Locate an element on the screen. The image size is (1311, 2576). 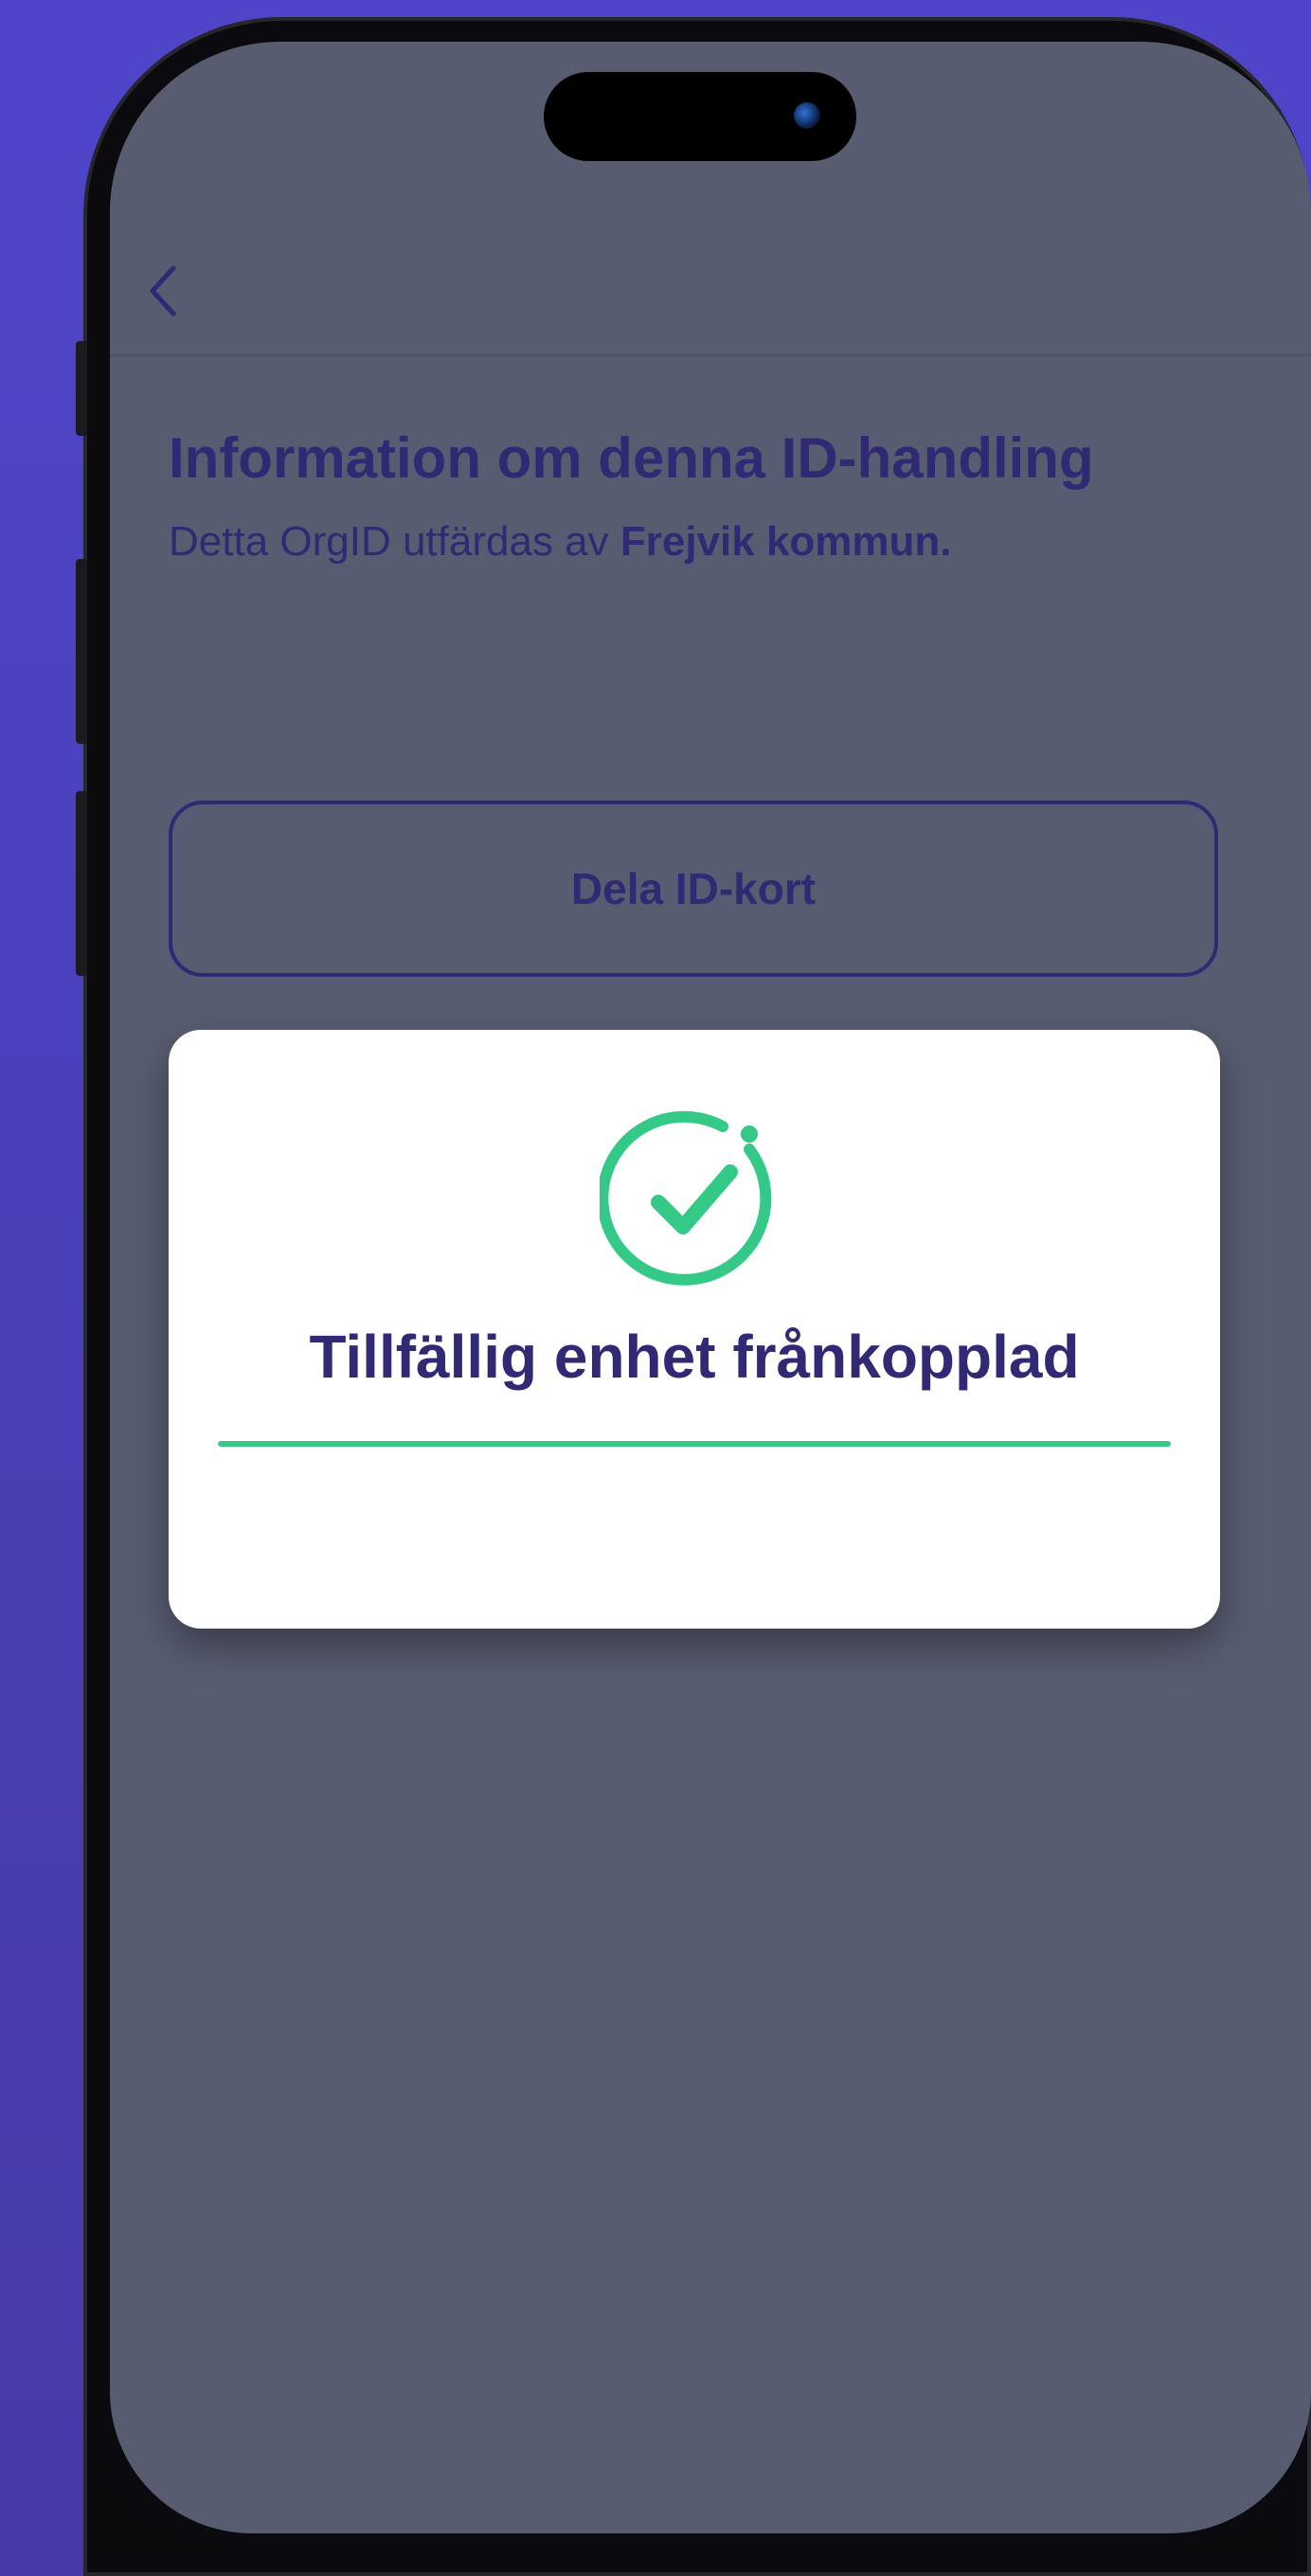
issuer-description-prefix: Detta OrgID utfärdas av is located at coordinates (394, 541).